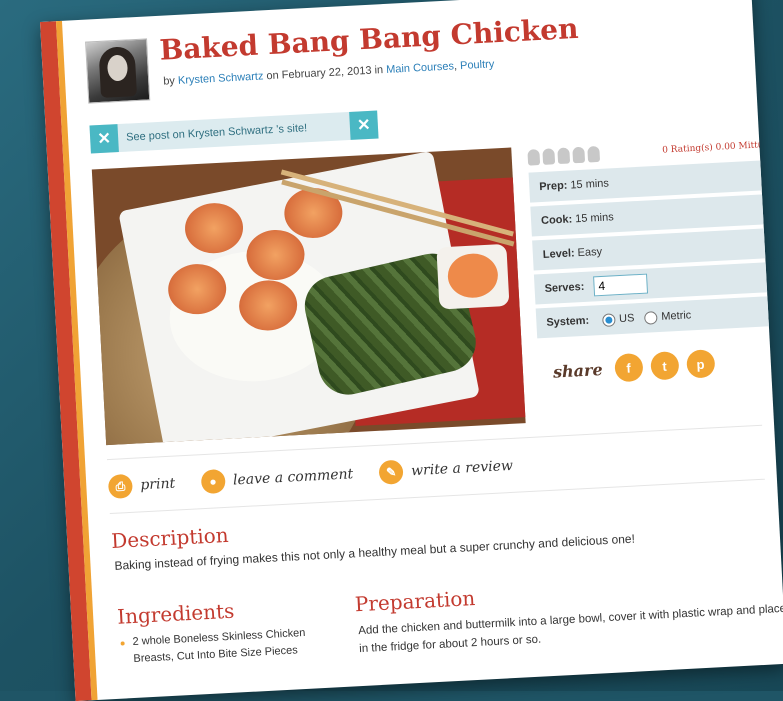  Describe the element at coordinates (420, 68) in the screenshot. I see `category-link-main-courses: Main Courses` at that location.